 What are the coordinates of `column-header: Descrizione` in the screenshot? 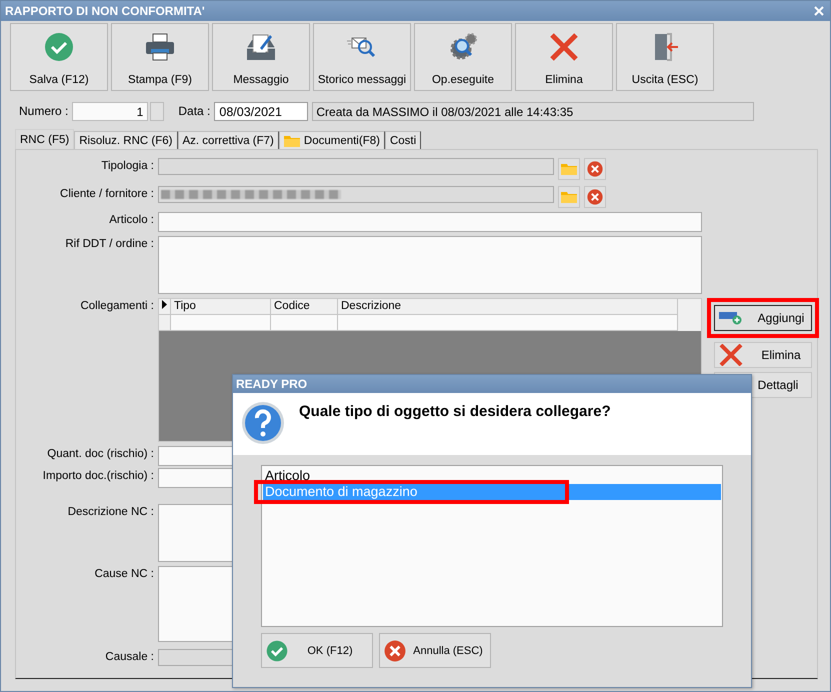 It's located at (508, 307).